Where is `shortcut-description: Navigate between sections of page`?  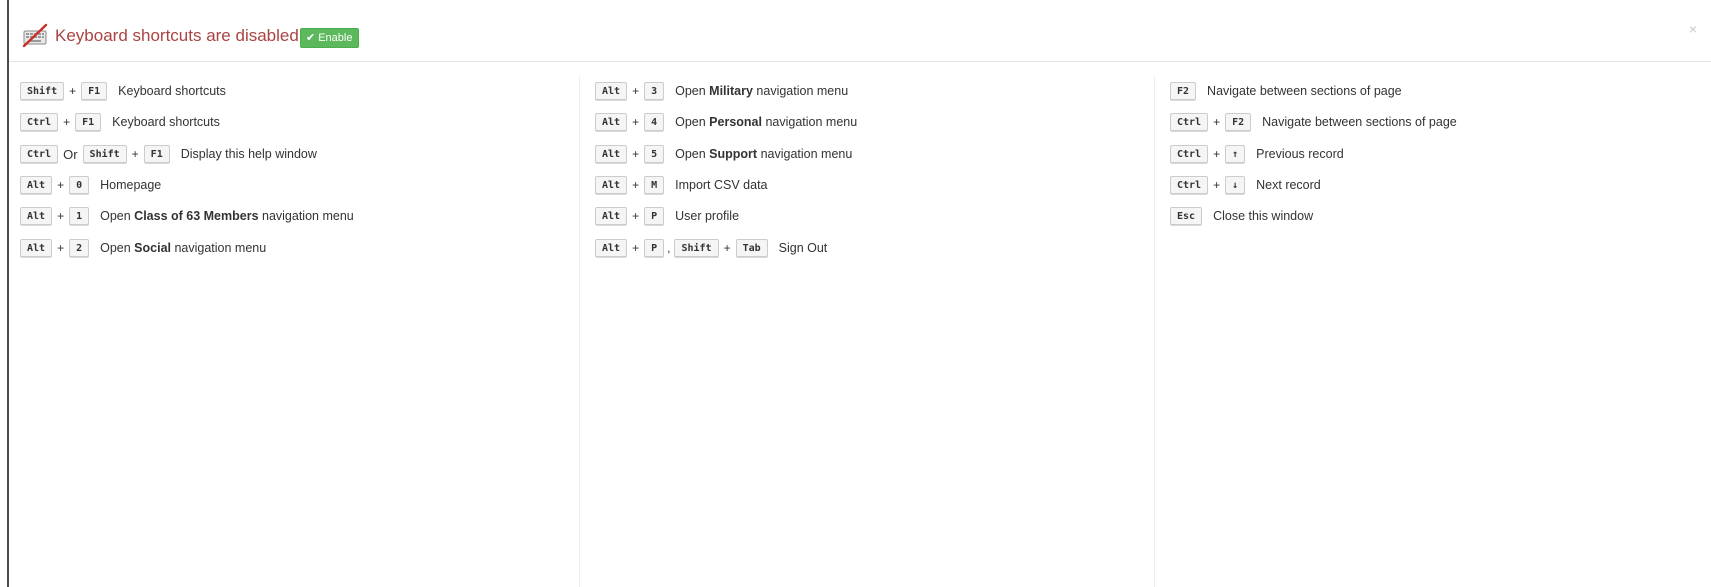
shortcut-description: Navigate between sections of page is located at coordinates (1359, 122).